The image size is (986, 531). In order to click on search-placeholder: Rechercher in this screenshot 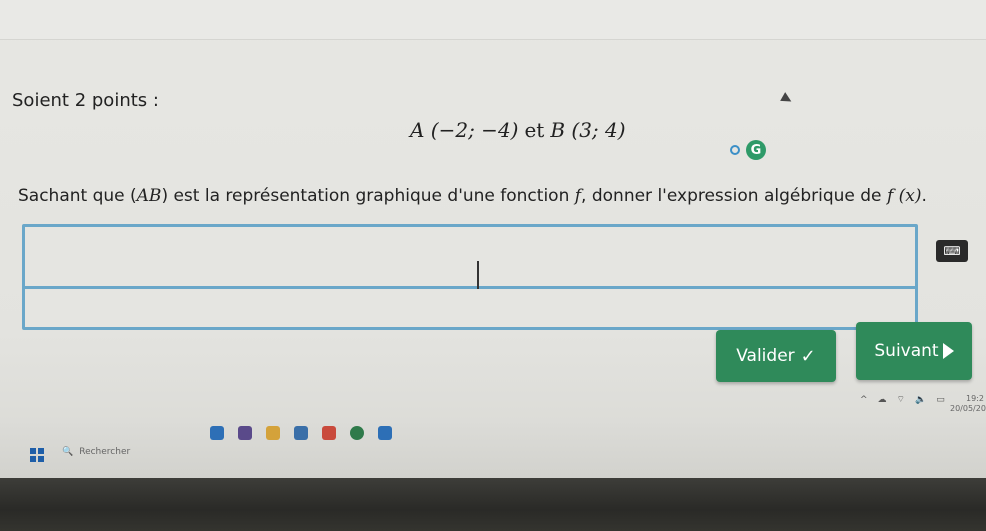, I will do `click(105, 452)`.